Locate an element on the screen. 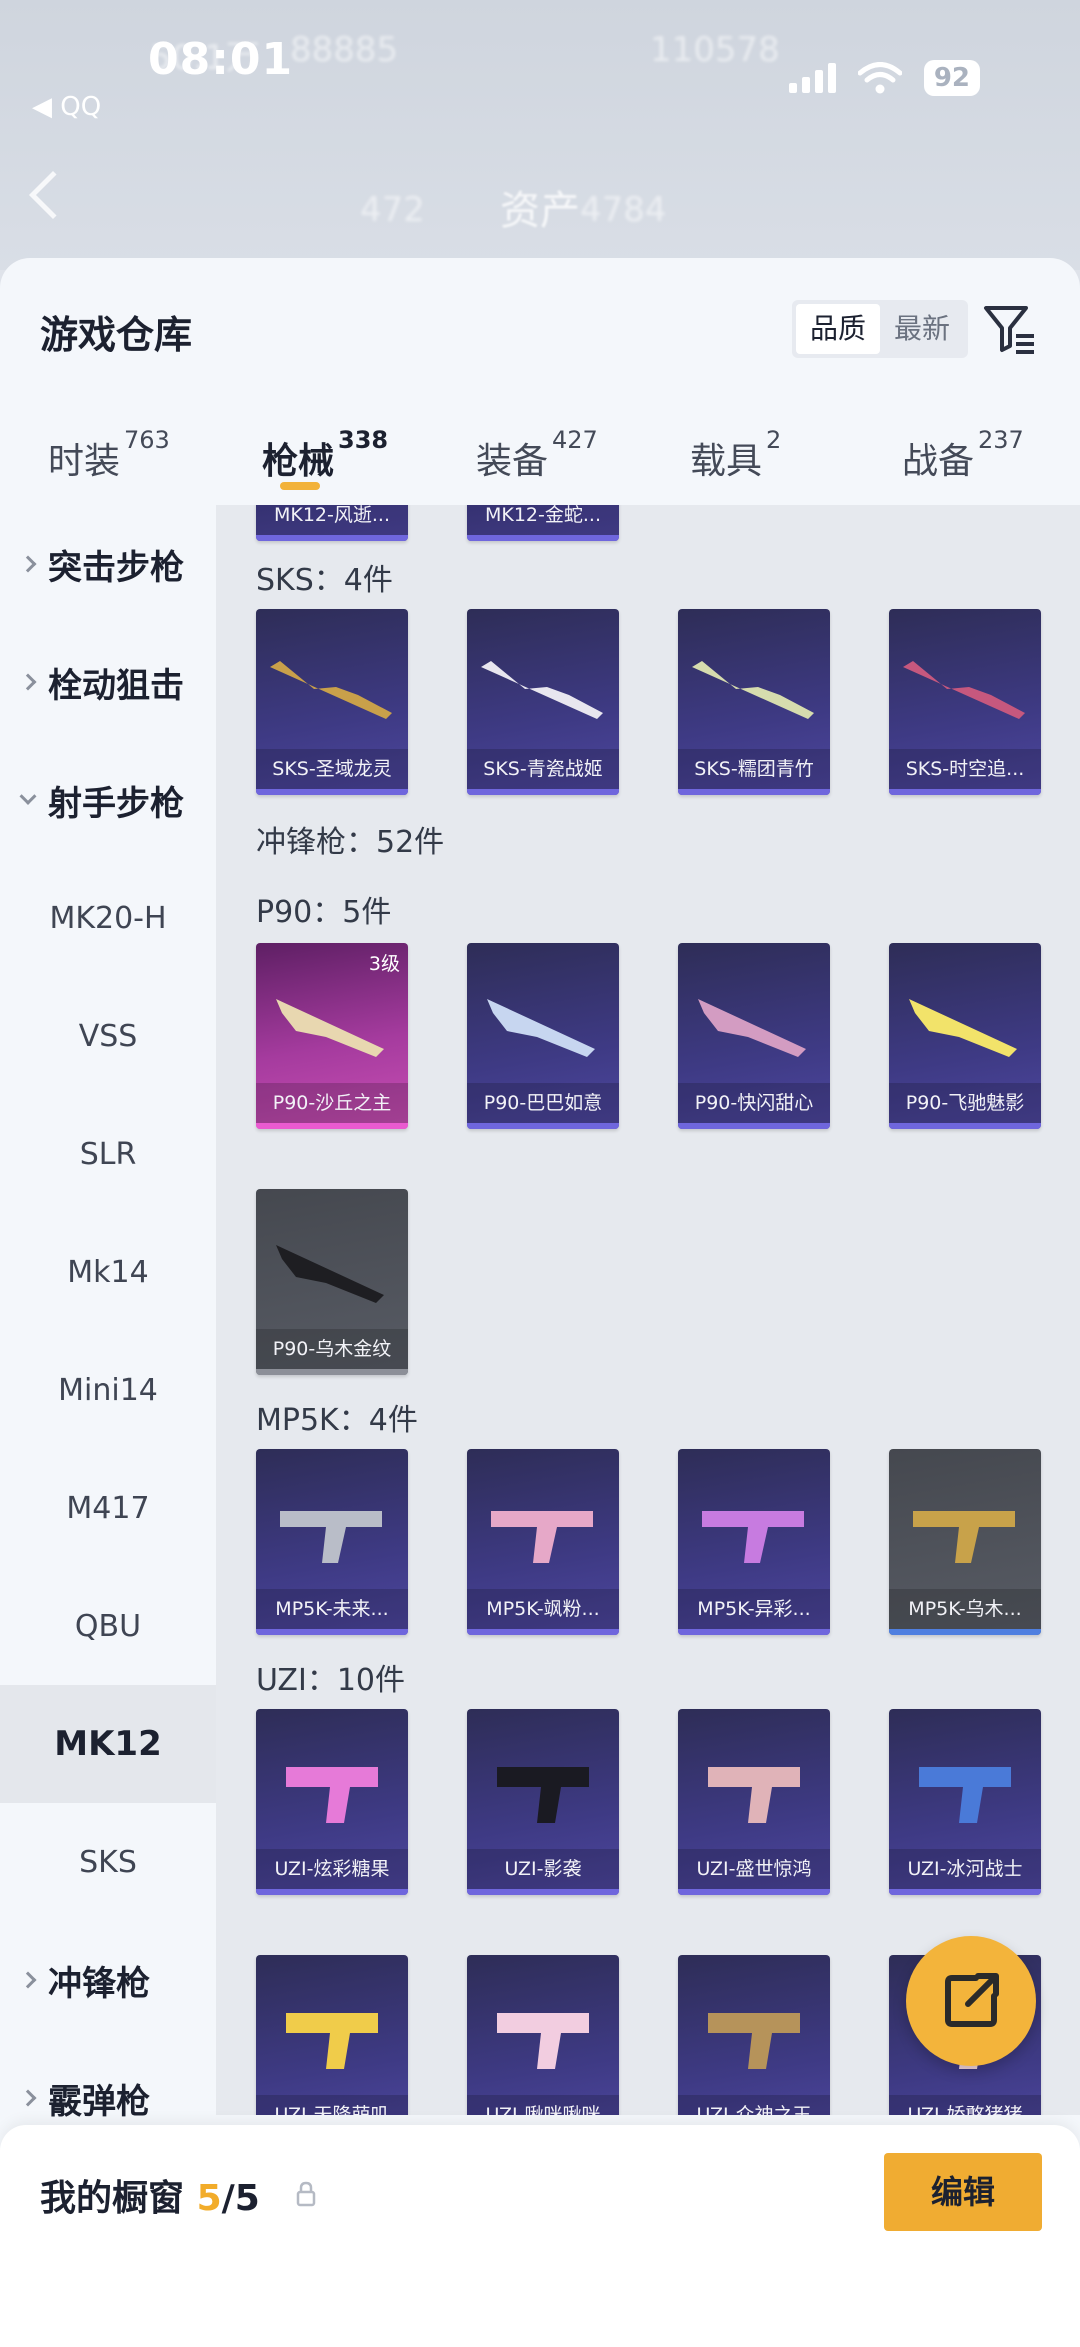  share-icon is located at coordinates (972, 2000).